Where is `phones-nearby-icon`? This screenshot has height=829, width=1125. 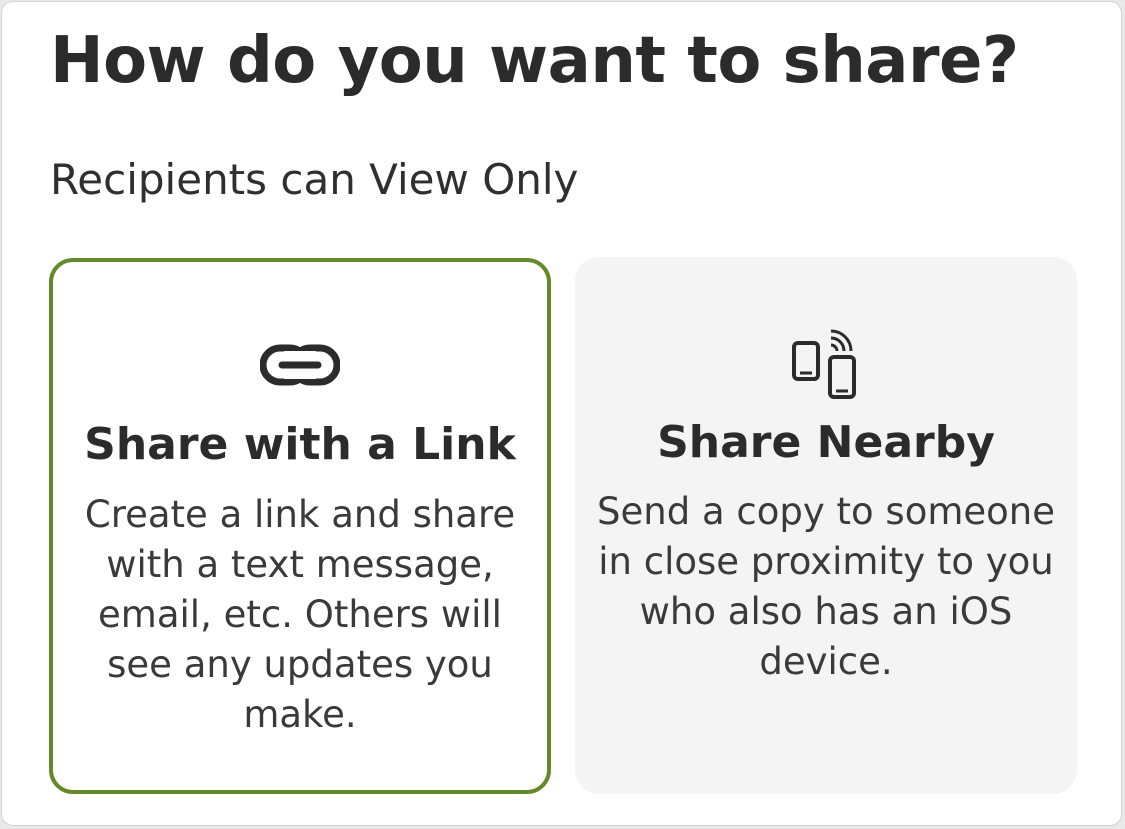
phones-nearby-icon is located at coordinates (824, 364).